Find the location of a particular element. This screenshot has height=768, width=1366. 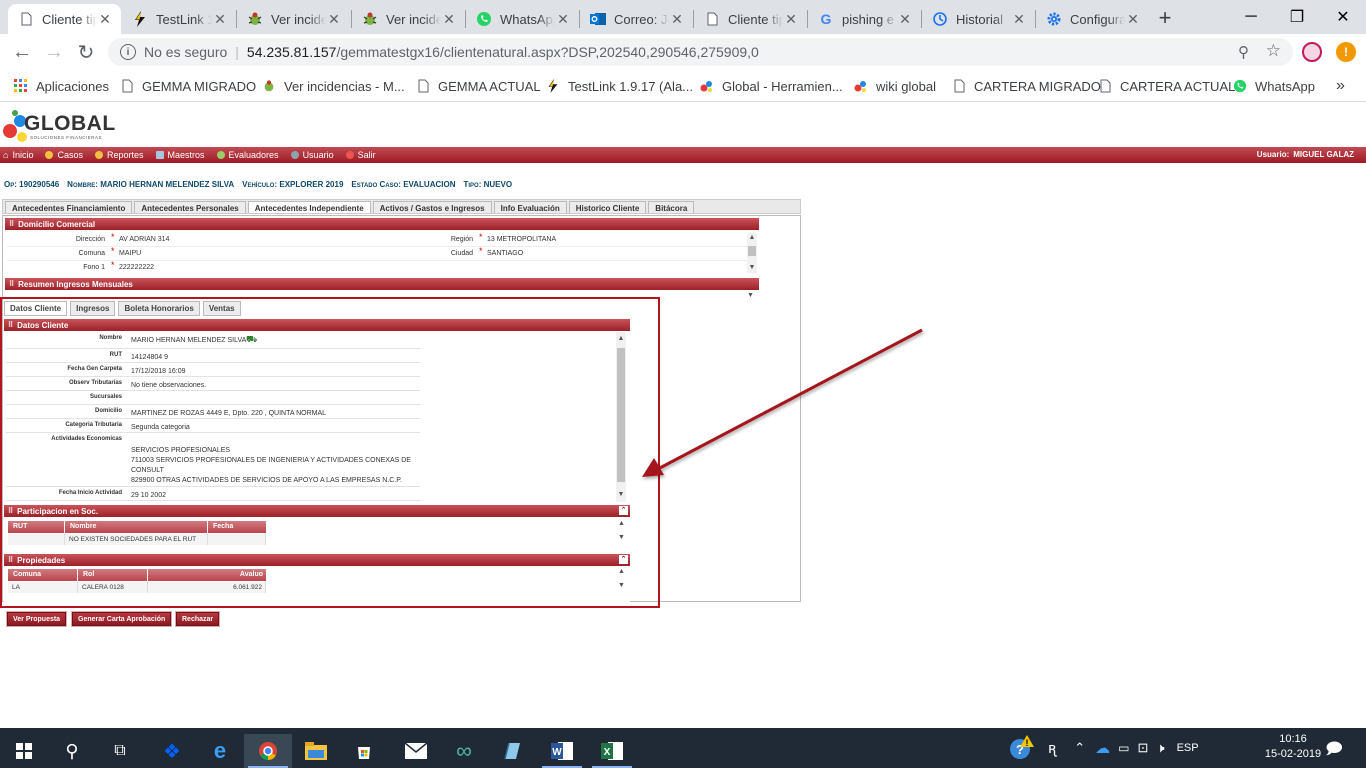

update-icon: ! is located at coordinates (1346, 52).